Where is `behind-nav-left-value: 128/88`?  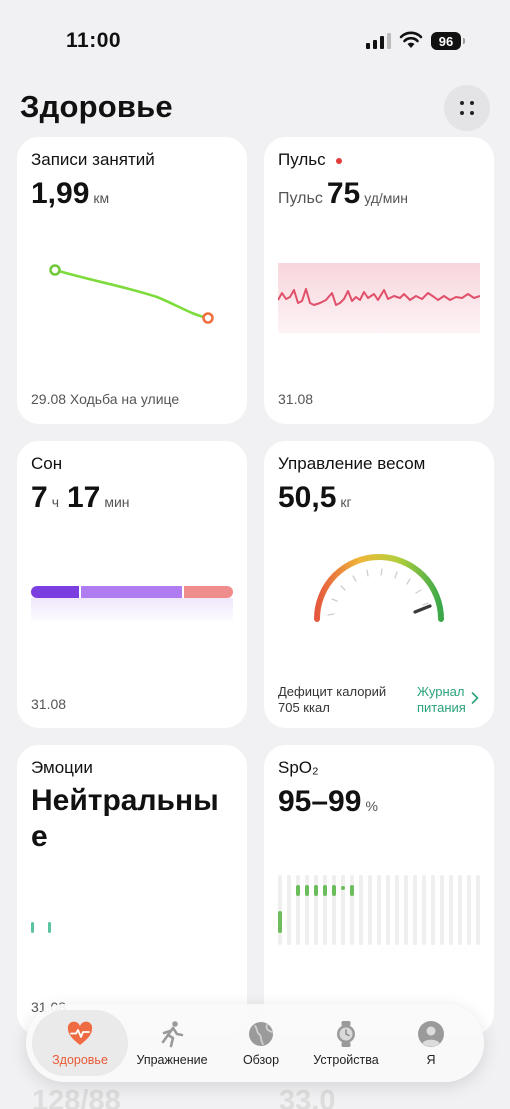 behind-nav-left-value: 128/88 is located at coordinates (76, 1097).